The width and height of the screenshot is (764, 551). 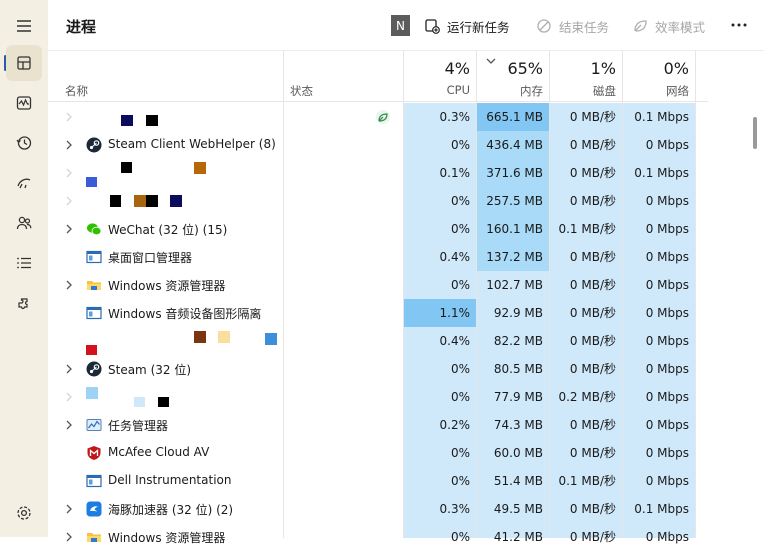 I want to click on settings-icon, so click(x=24, y=513).